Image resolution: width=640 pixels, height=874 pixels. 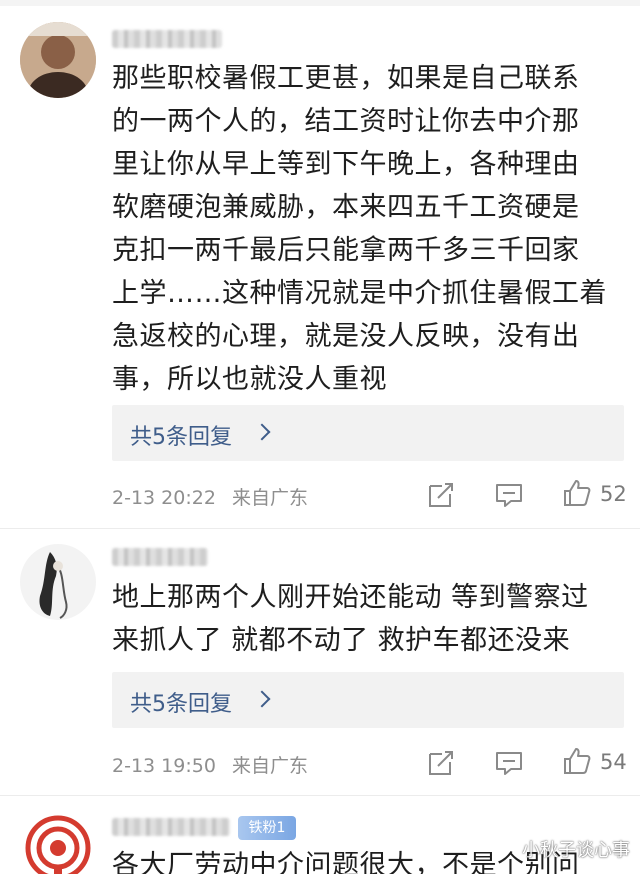 I want to click on comment-item: 铁粉1 各大厂劳动中介问题很大，不是个别问, so click(x=320, y=835).